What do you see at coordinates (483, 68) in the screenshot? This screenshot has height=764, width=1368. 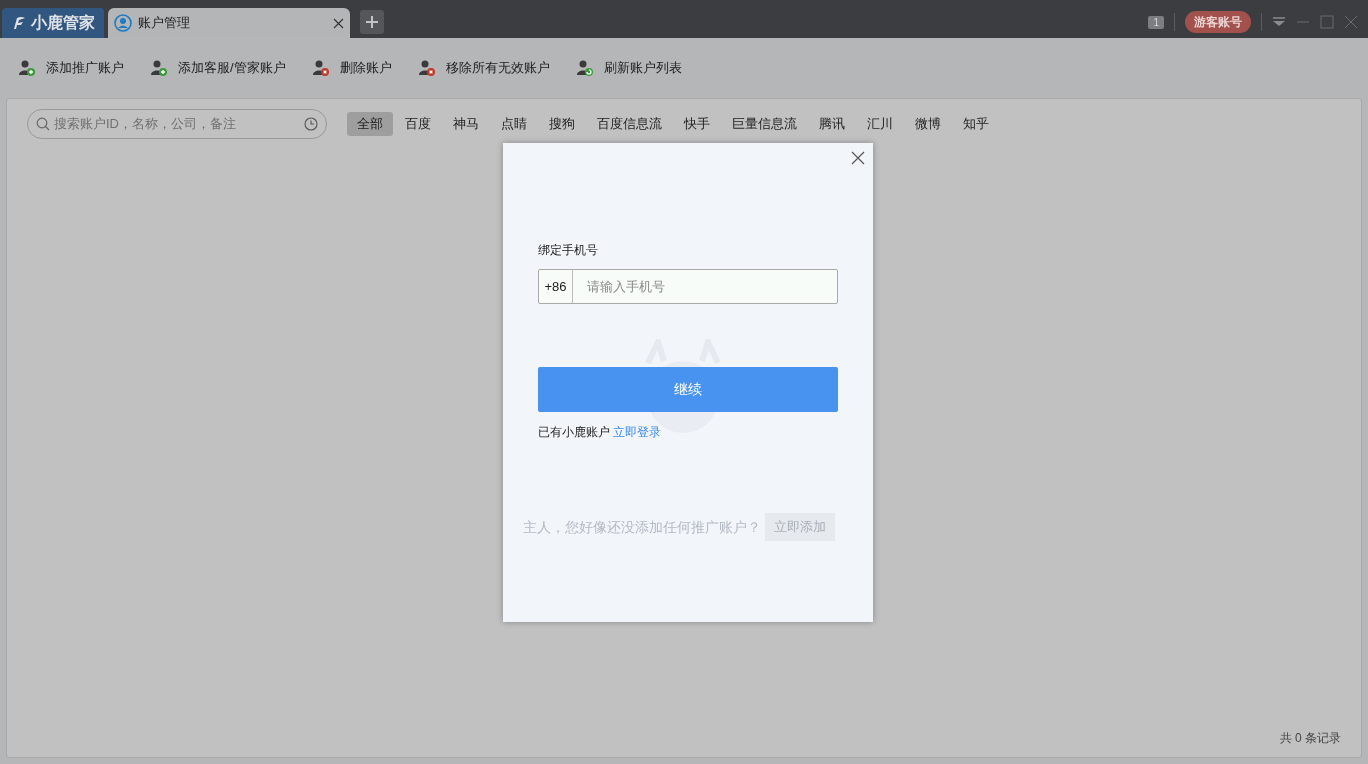 I see `toolbar-button: 移除所有无效账户` at bounding box center [483, 68].